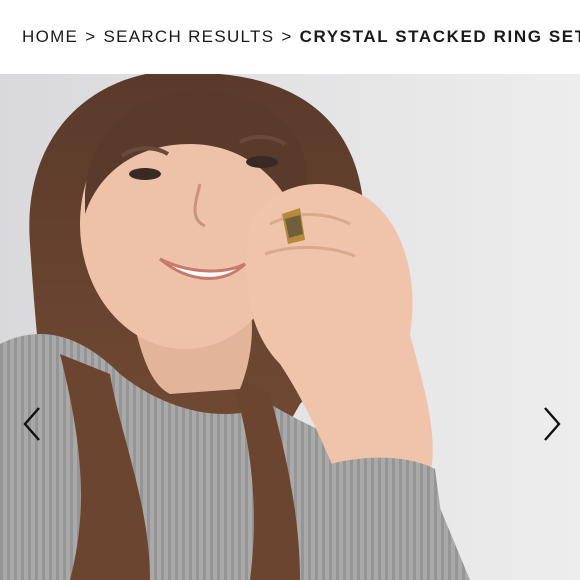 This screenshot has width=580, height=580. Describe the element at coordinates (50, 37) in the screenshot. I see `breadcrumb-home-link: HOME` at that location.